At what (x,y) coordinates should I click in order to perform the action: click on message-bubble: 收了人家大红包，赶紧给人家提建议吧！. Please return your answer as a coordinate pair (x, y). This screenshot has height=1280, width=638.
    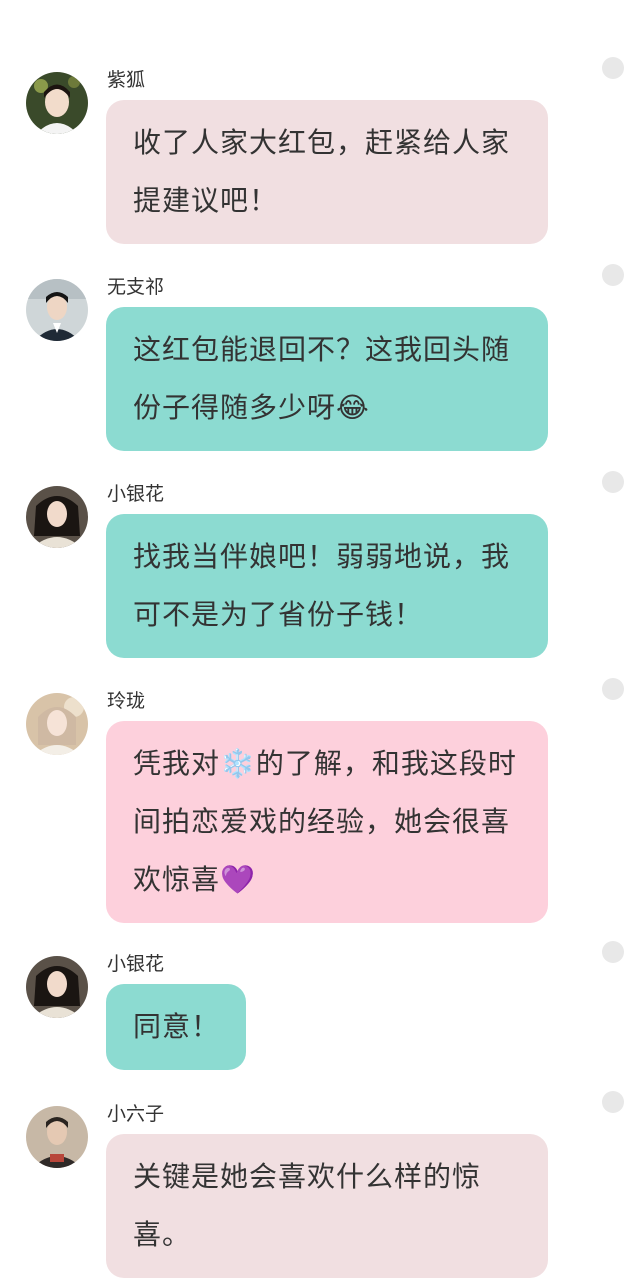
    Looking at the image, I should click on (327, 172).